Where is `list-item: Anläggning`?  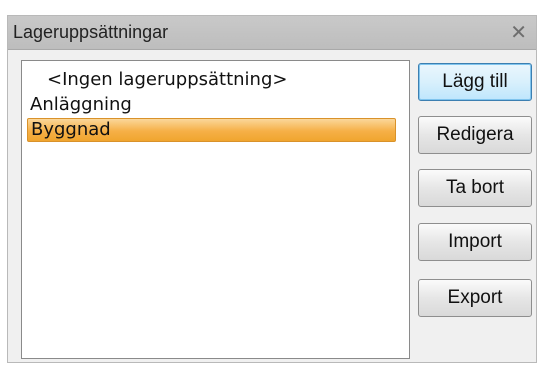 list-item: Anläggning is located at coordinates (211, 105).